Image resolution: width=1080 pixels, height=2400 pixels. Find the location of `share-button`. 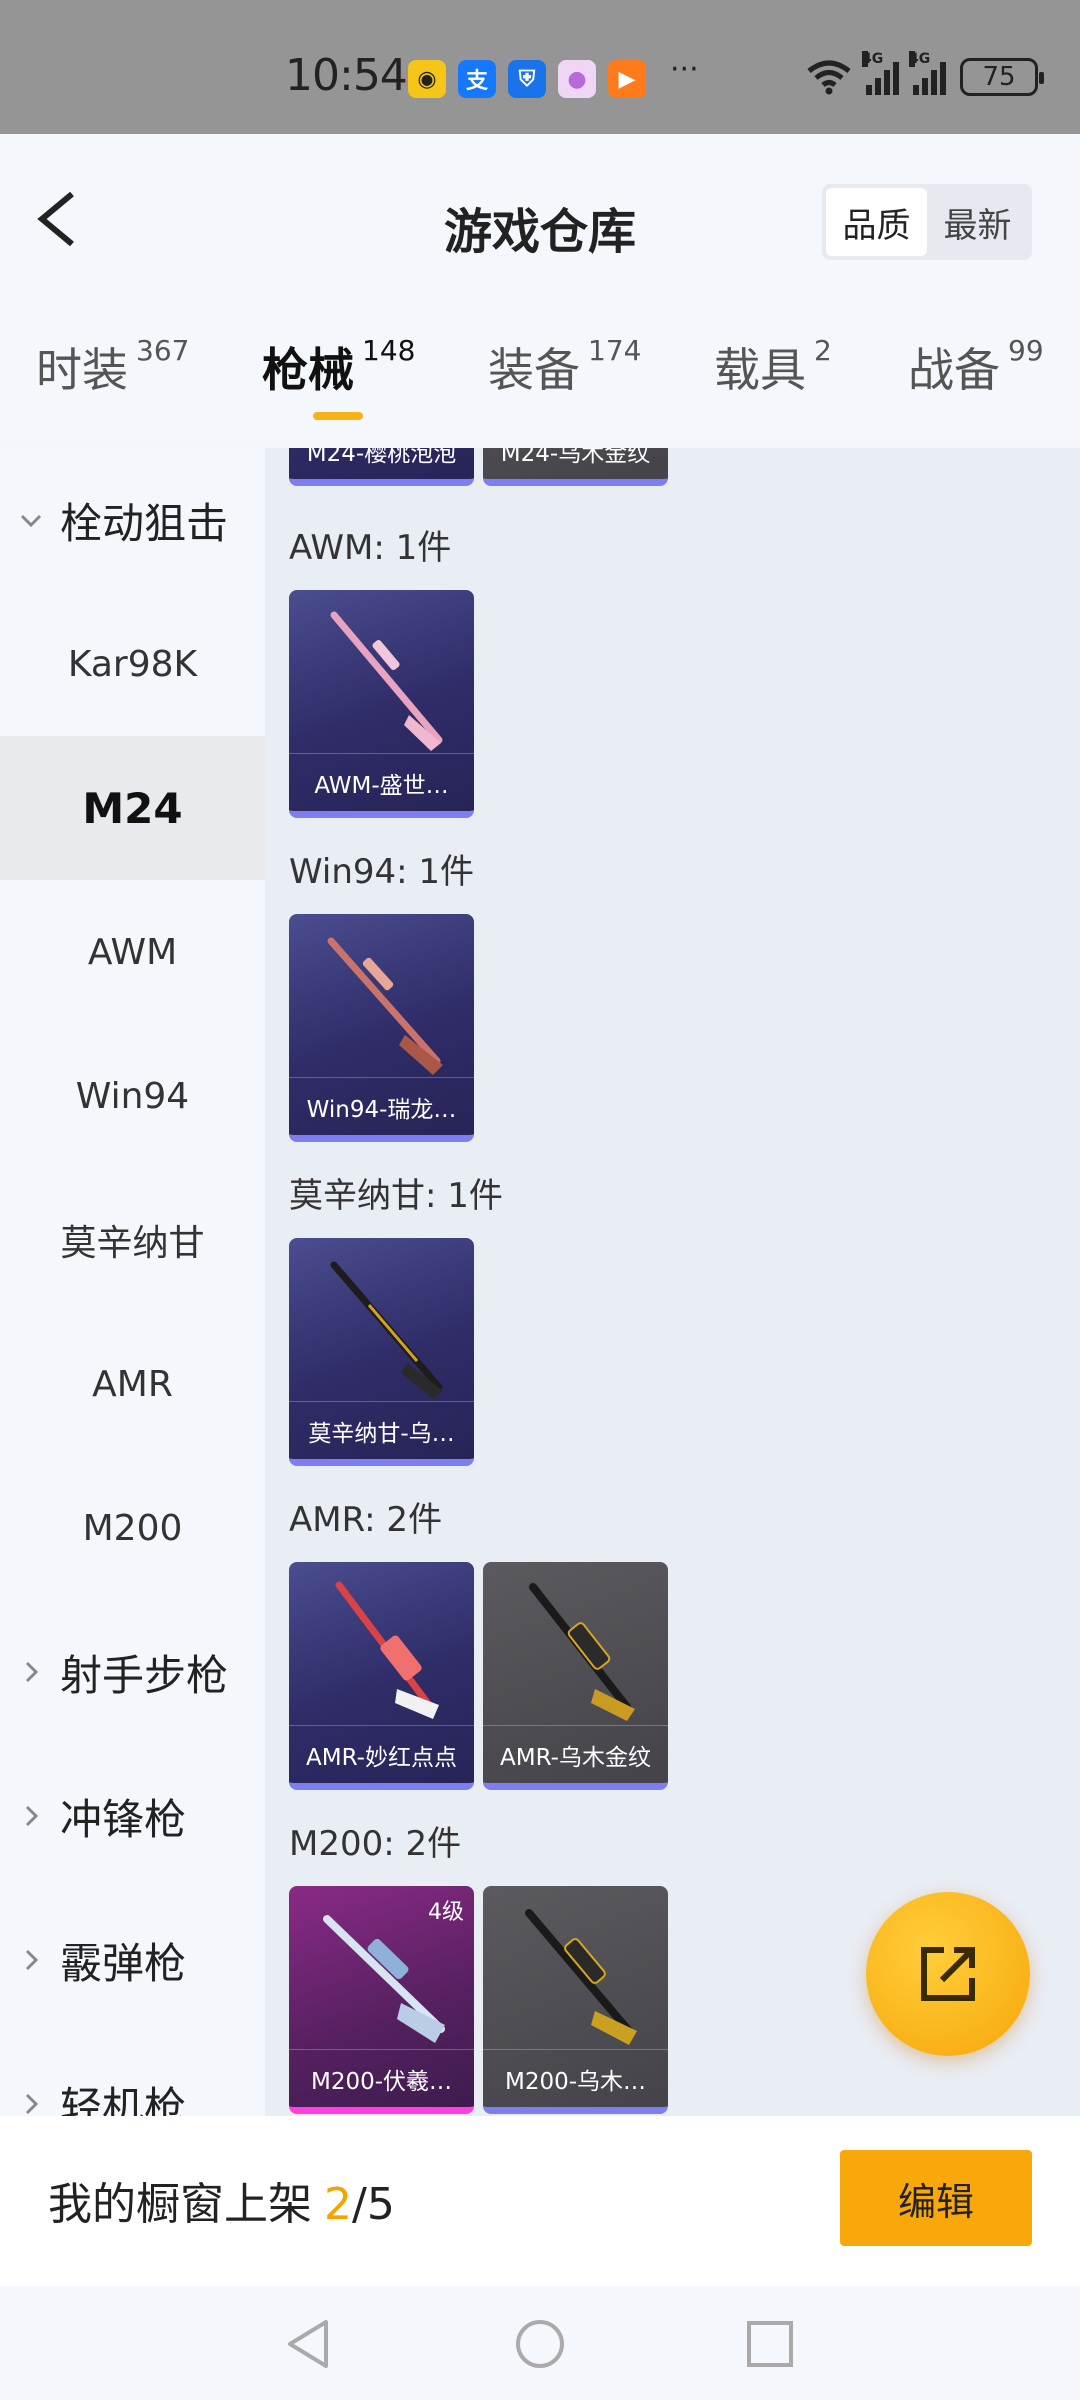

share-button is located at coordinates (948, 1974).